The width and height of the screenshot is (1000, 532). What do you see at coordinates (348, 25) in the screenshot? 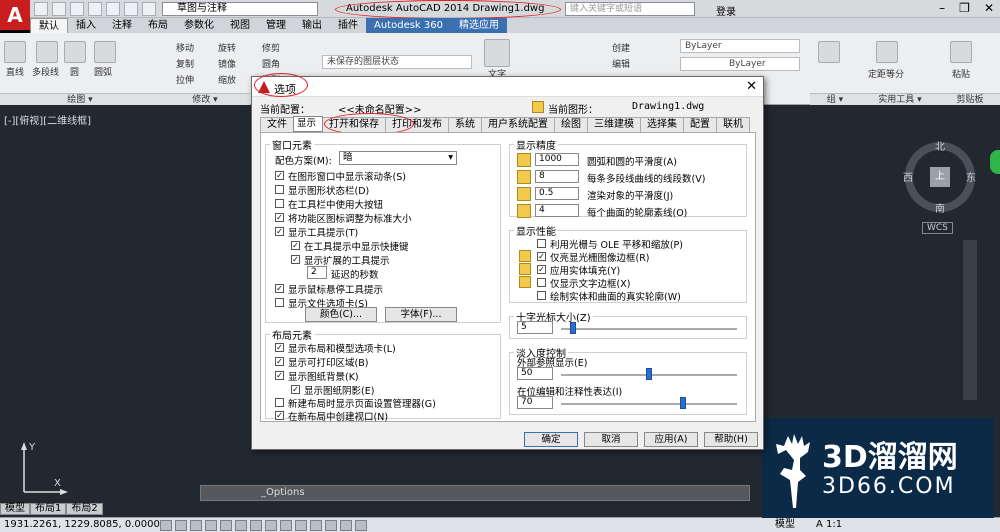
I see `tab-plugins: 插件` at bounding box center [348, 25].